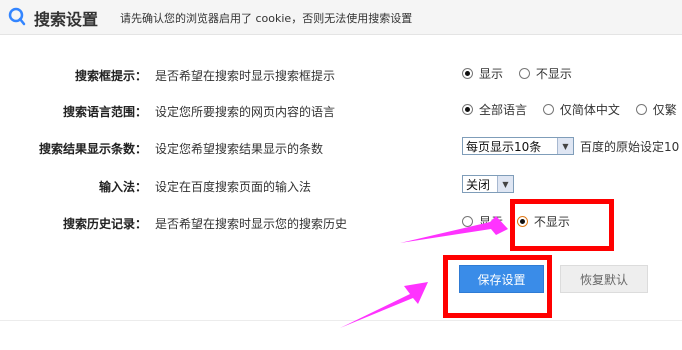 The height and width of the screenshot is (350, 682). Describe the element at coordinates (482, 221) in the screenshot. I see `history-show-radio: 显示` at that location.